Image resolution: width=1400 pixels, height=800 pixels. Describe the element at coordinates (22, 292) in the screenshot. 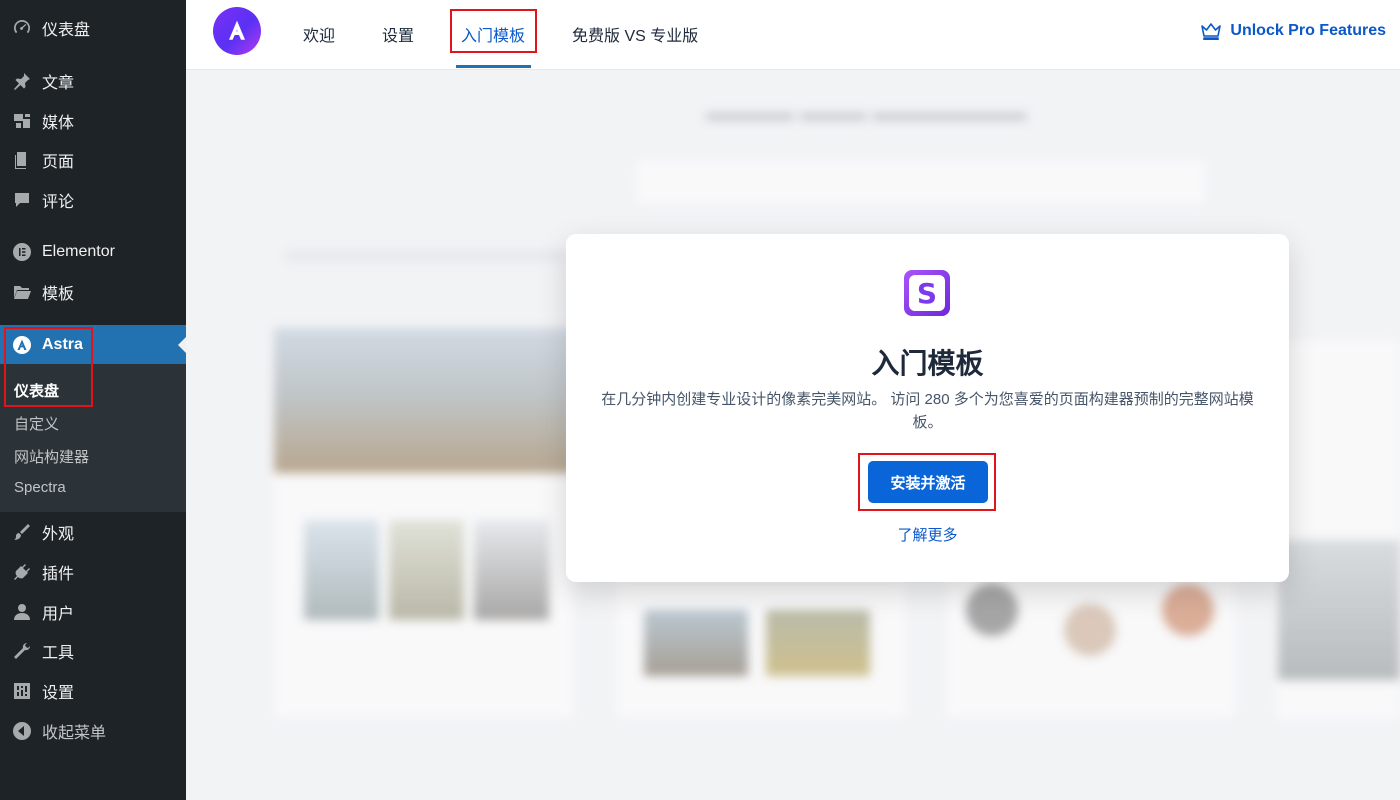

I see `folder-icon` at that location.